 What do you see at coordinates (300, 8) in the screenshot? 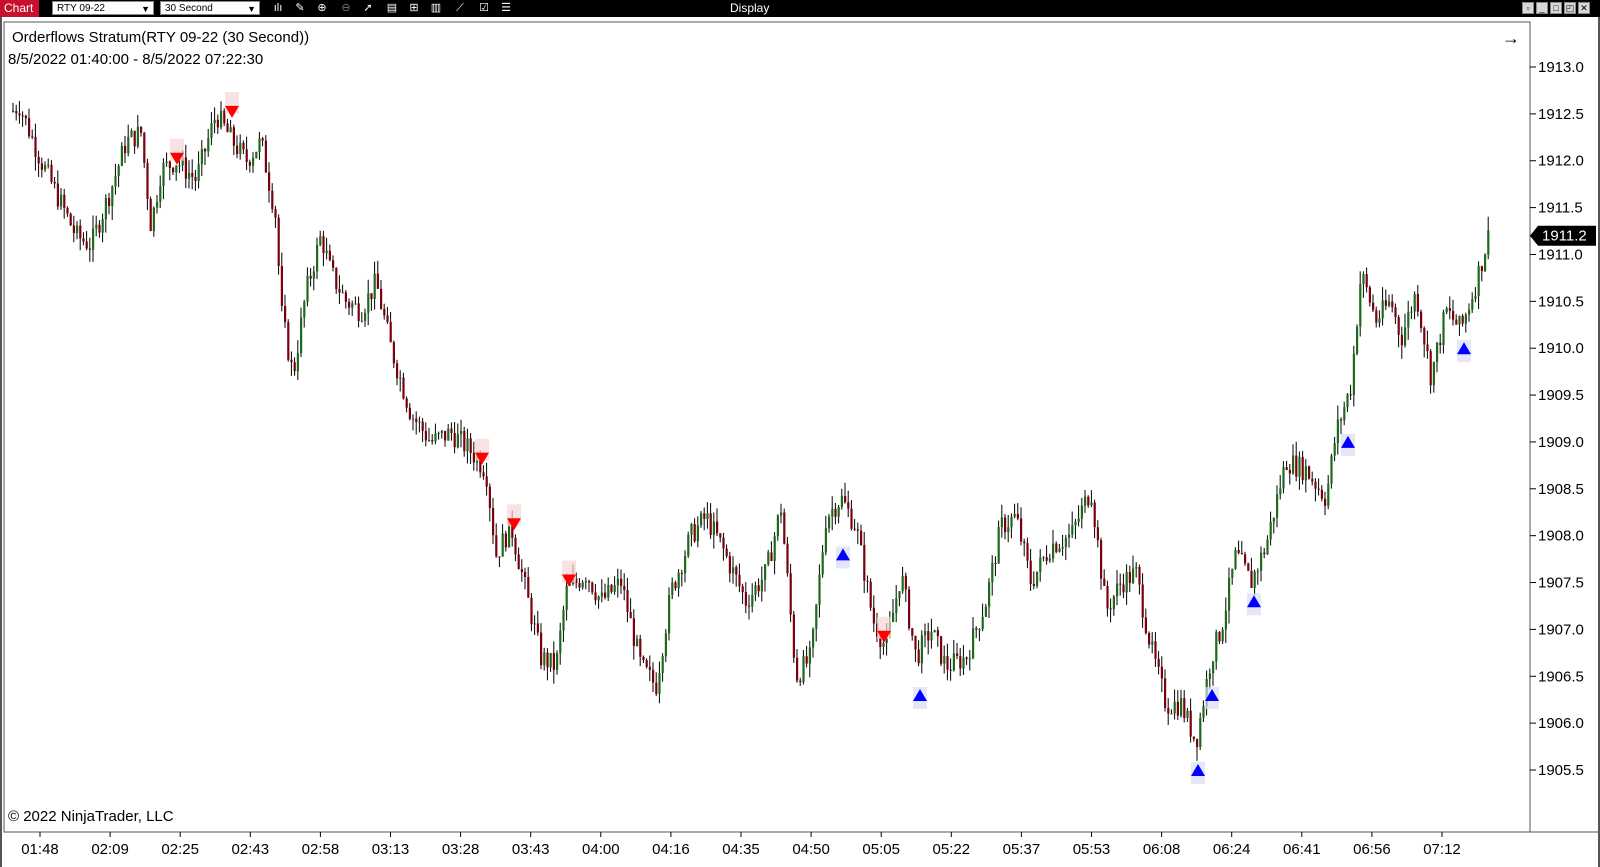
I see `draw-icon: ✎` at bounding box center [300, 8].